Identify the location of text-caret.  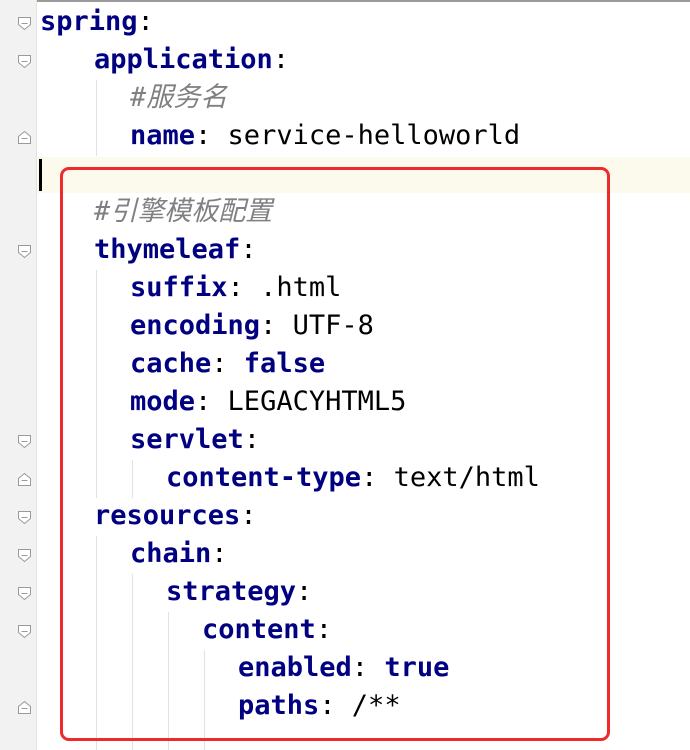
(40, 175).